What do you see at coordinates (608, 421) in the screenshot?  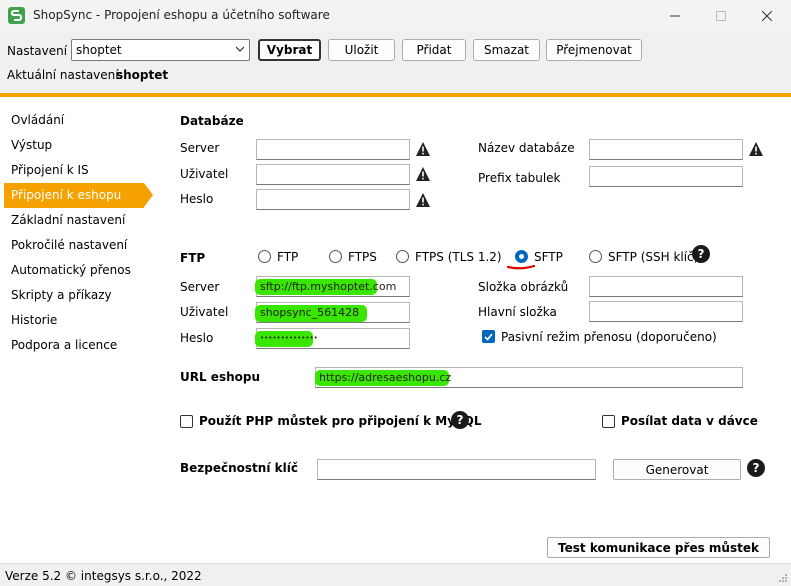 I see `batch-checkbox` at bounding box center [608, 421].